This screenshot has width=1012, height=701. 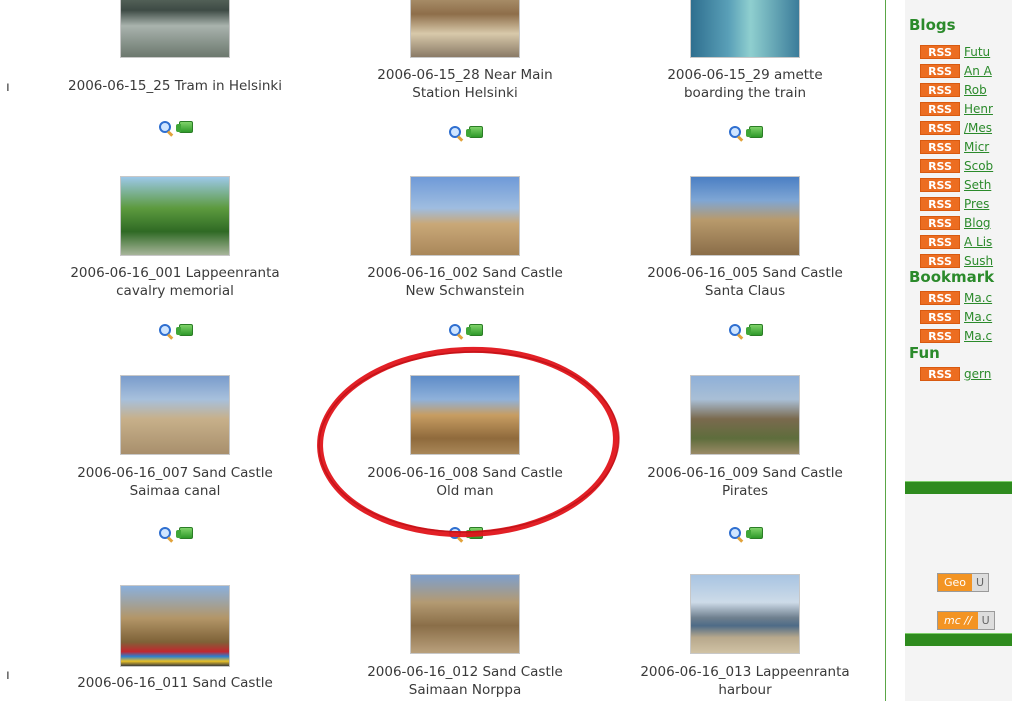 I want to click on photo-thumbnail-sand-castle-santa, so click(x=745, y=216).